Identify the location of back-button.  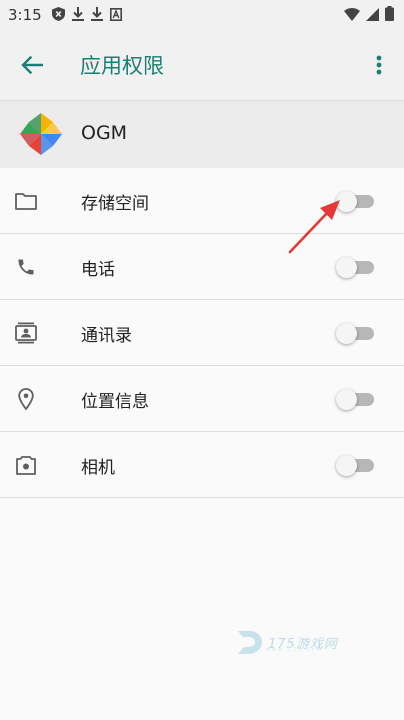
(32, 65).